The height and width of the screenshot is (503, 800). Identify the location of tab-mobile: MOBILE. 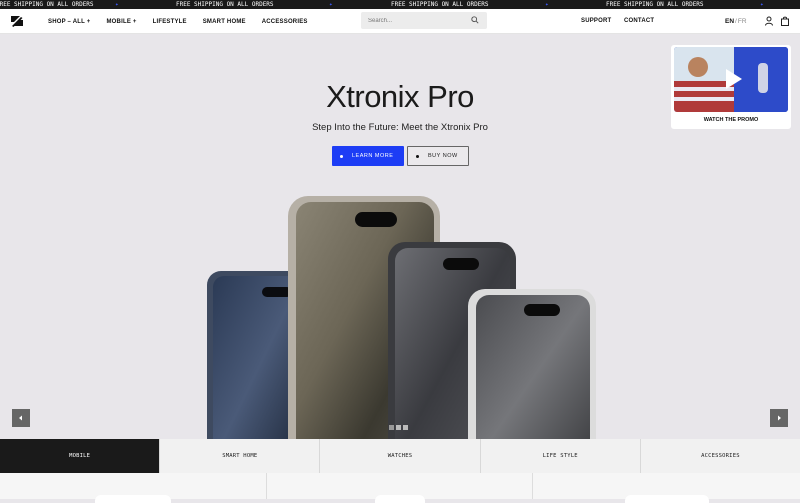
(80, 456).